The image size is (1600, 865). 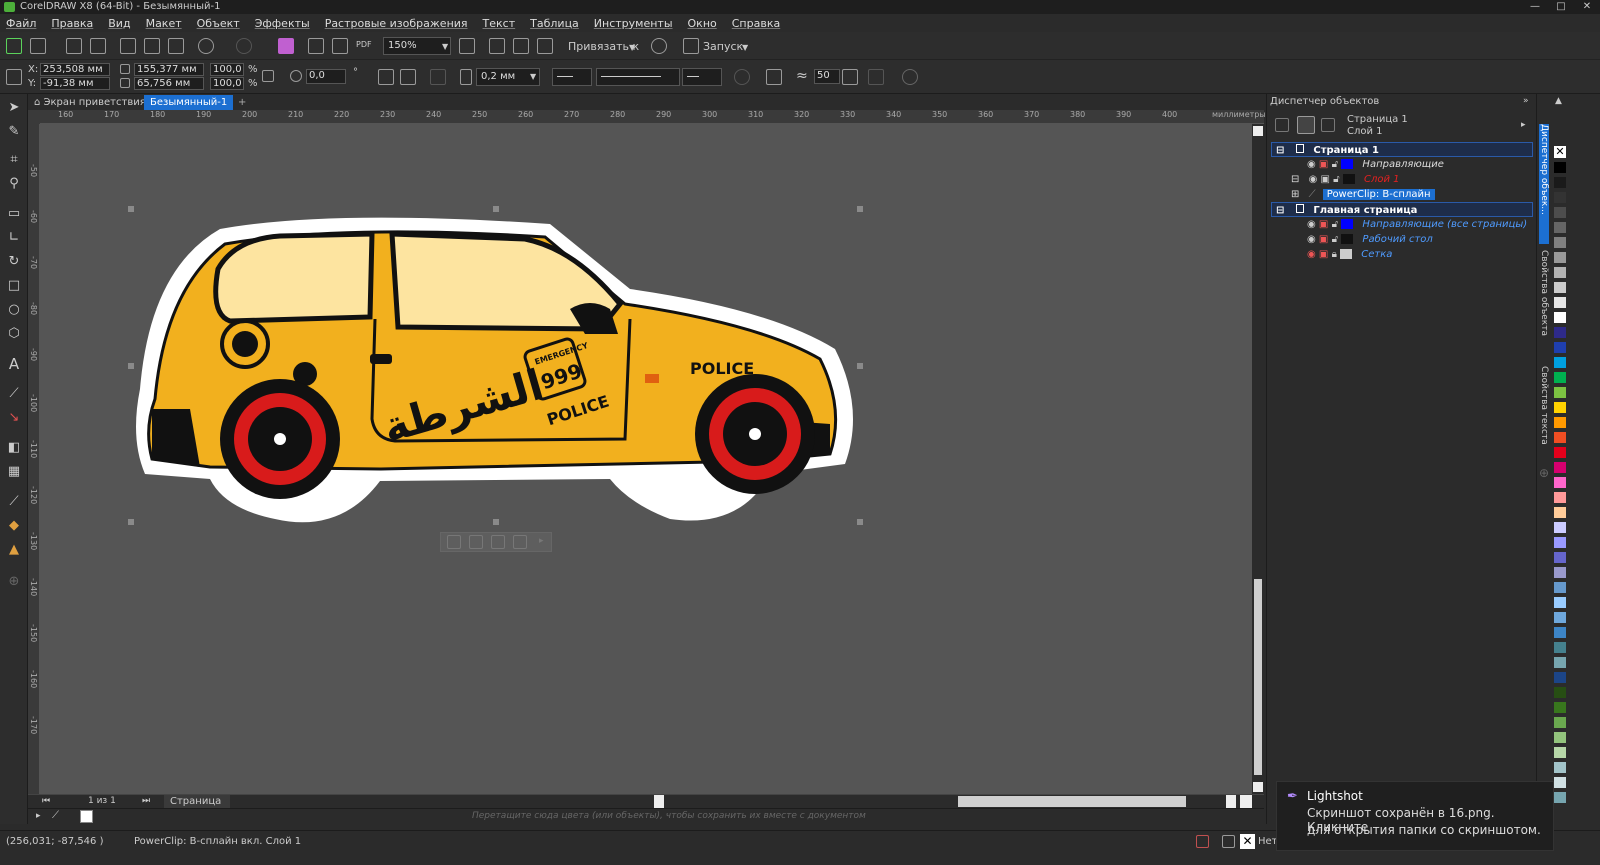 I want to click on smart-fill-icon: ▲, so click(x=14, y=550).